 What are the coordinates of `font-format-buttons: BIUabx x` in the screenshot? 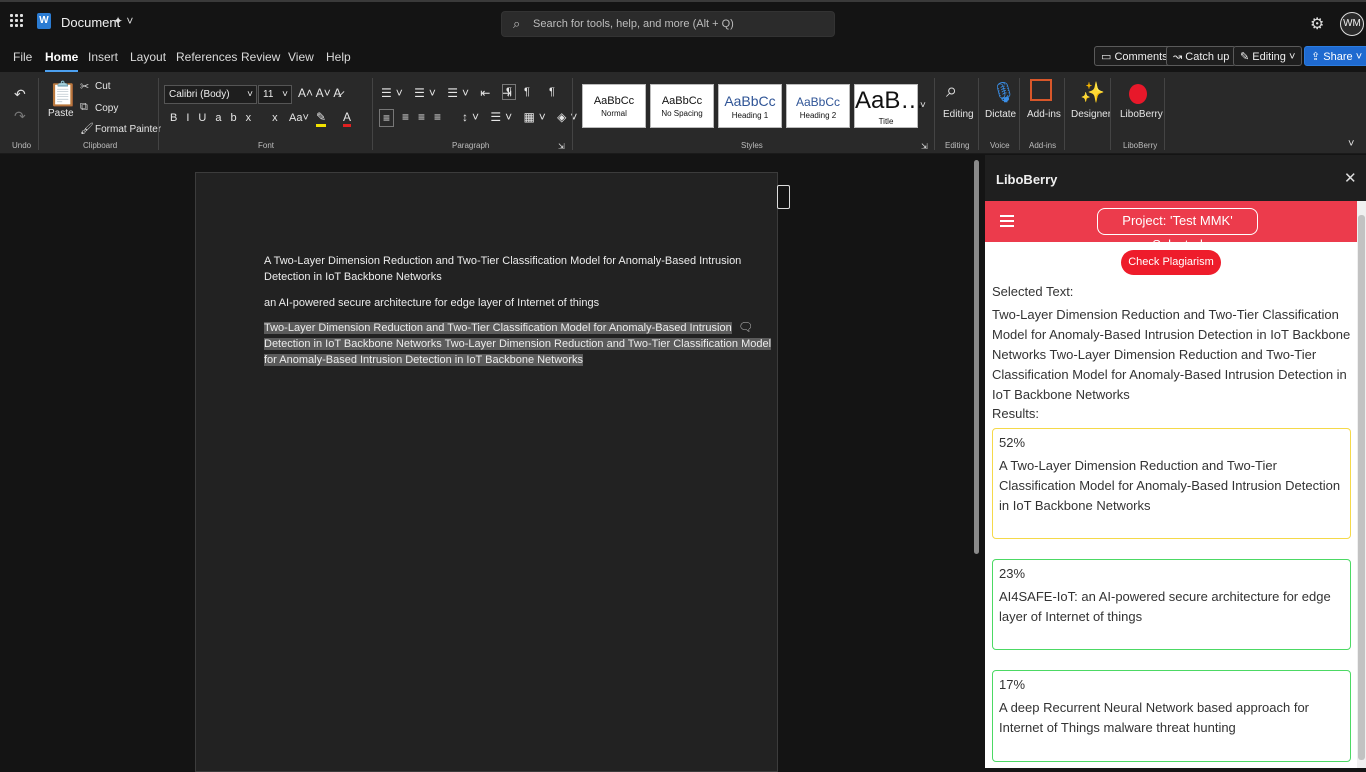 It's located at (228, 118).